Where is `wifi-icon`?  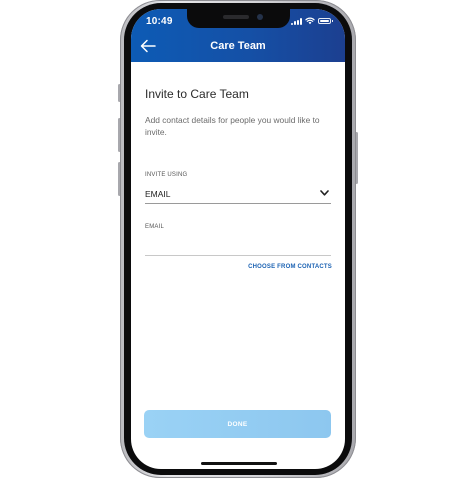
wifi-icon is located at coordinates (310, 21).